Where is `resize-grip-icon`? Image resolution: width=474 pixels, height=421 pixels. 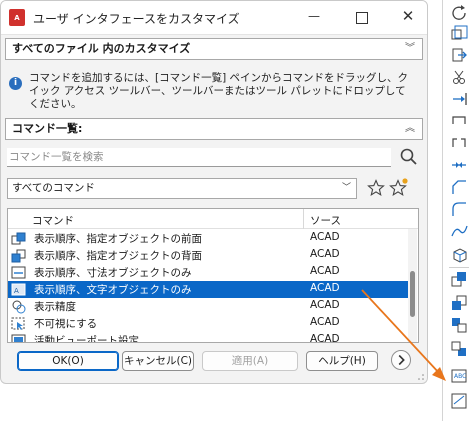
resize-grip-icon is located at coordinates (421, 377).